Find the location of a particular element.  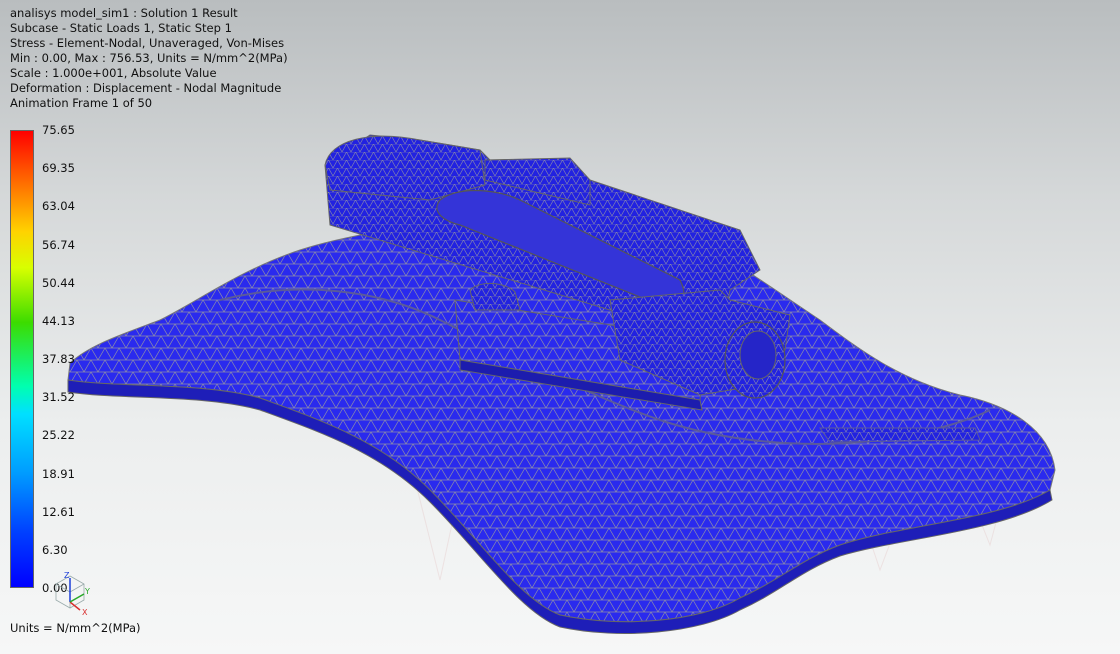

orientation-triad-icon: X Y Z is located at coordinates (71, 591).